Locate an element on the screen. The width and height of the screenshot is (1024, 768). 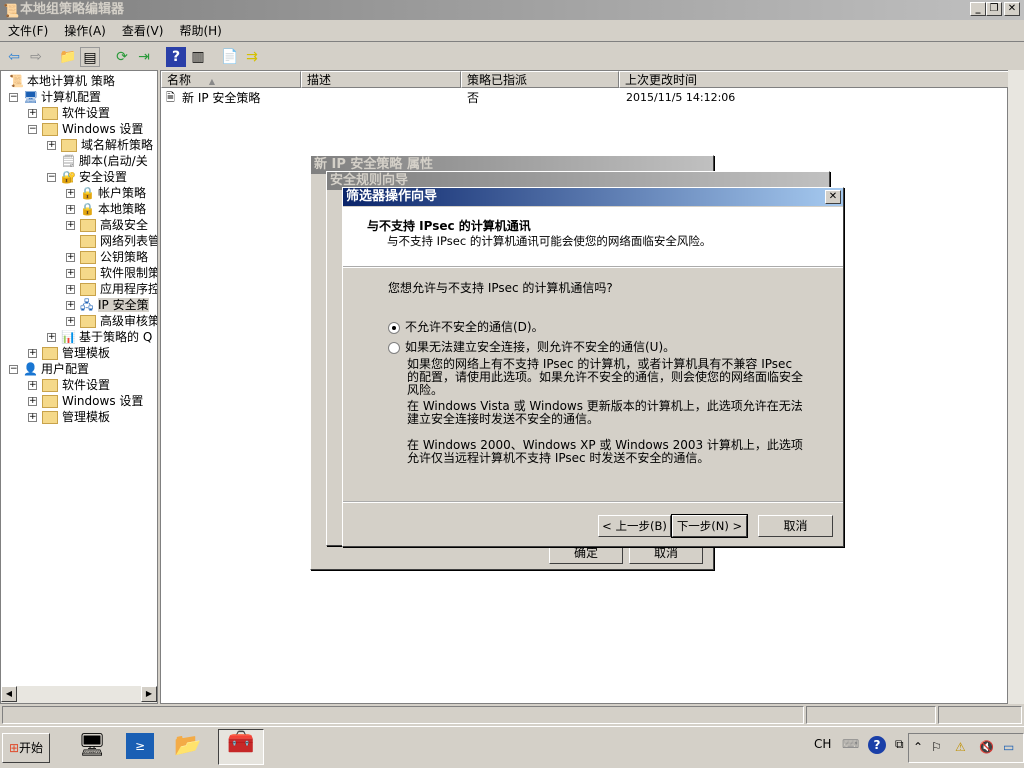
tree-item: − 👤 用户配置 is located at coordinates (49, 369).